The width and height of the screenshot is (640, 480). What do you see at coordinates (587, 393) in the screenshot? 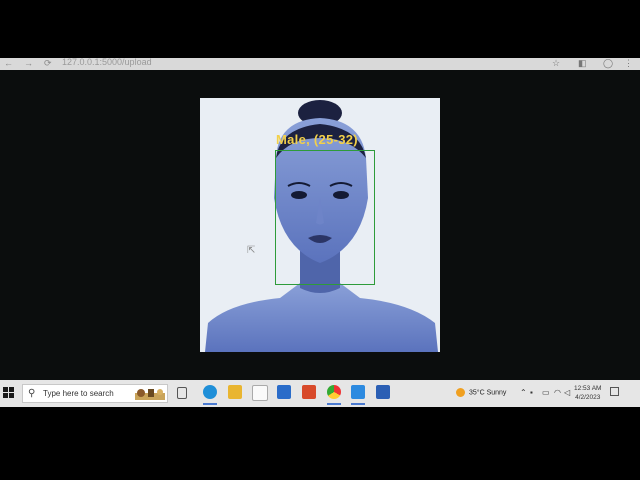
I see `system-clock: 12:53 AM 4/2/2023` at bounding box center [587, 393].